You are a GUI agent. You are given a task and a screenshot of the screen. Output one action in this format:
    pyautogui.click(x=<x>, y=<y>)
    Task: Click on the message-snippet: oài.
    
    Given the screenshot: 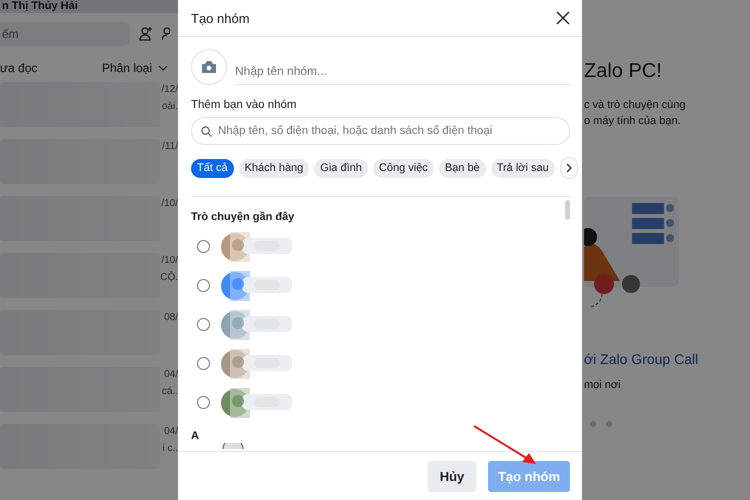 What is the action you would take?
    pyautogui.click(x=170, y=106)
    